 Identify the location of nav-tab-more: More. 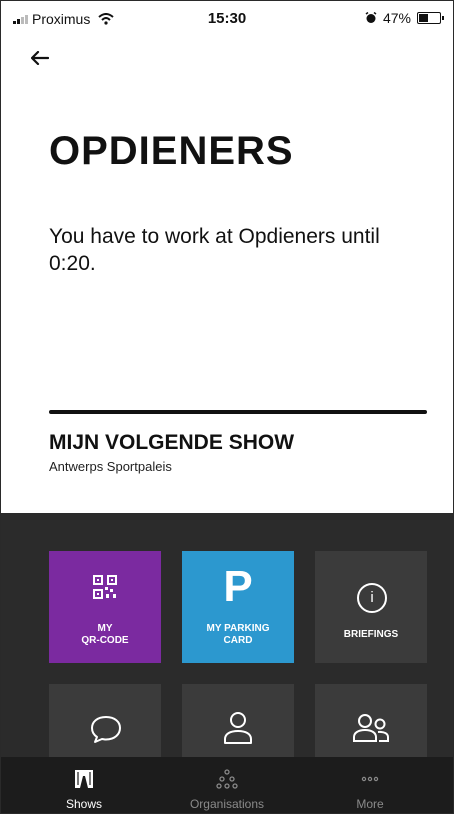
(370, 785).